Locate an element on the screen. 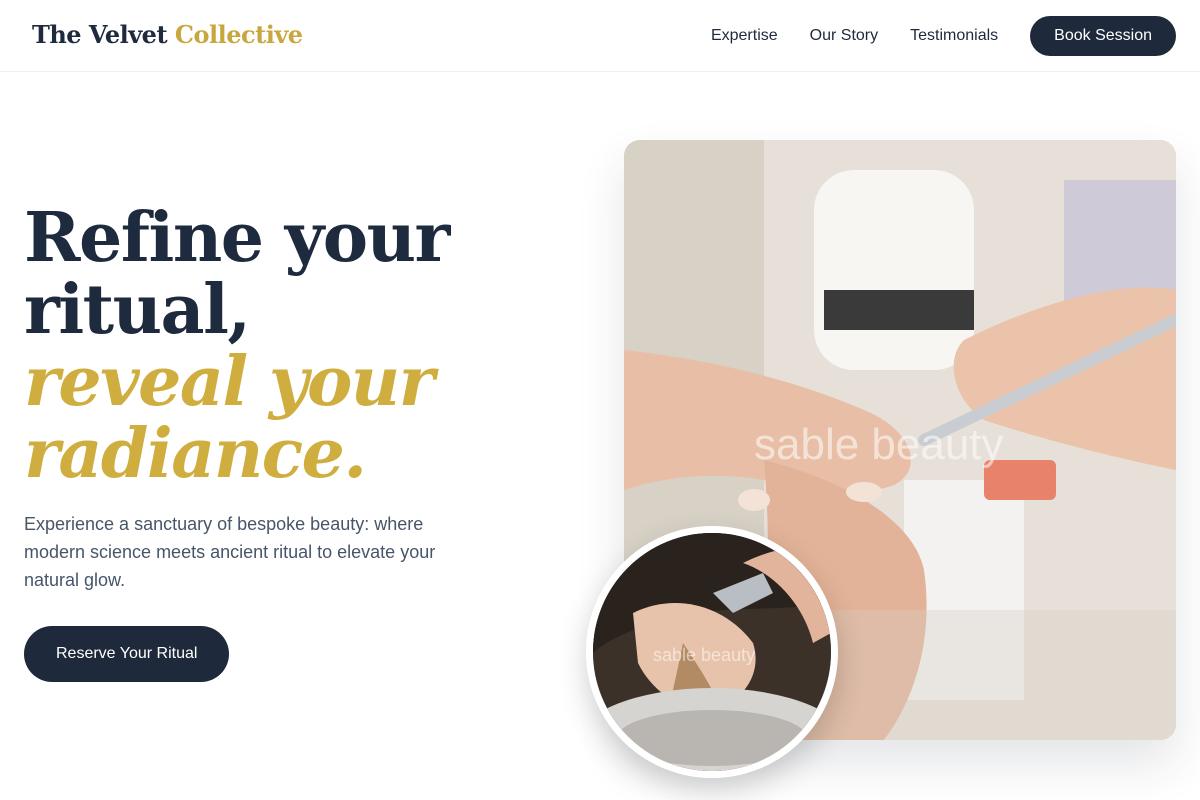 The image size is (1200, 800). brand-name-accent: Collective is located at coordinates (238, 34).